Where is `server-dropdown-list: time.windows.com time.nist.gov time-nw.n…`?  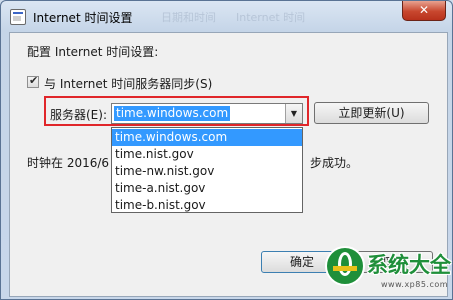 server-dropdown-list: time.windows.com time.nist.gov time-nw.n… is located at coordinates (207, 170).